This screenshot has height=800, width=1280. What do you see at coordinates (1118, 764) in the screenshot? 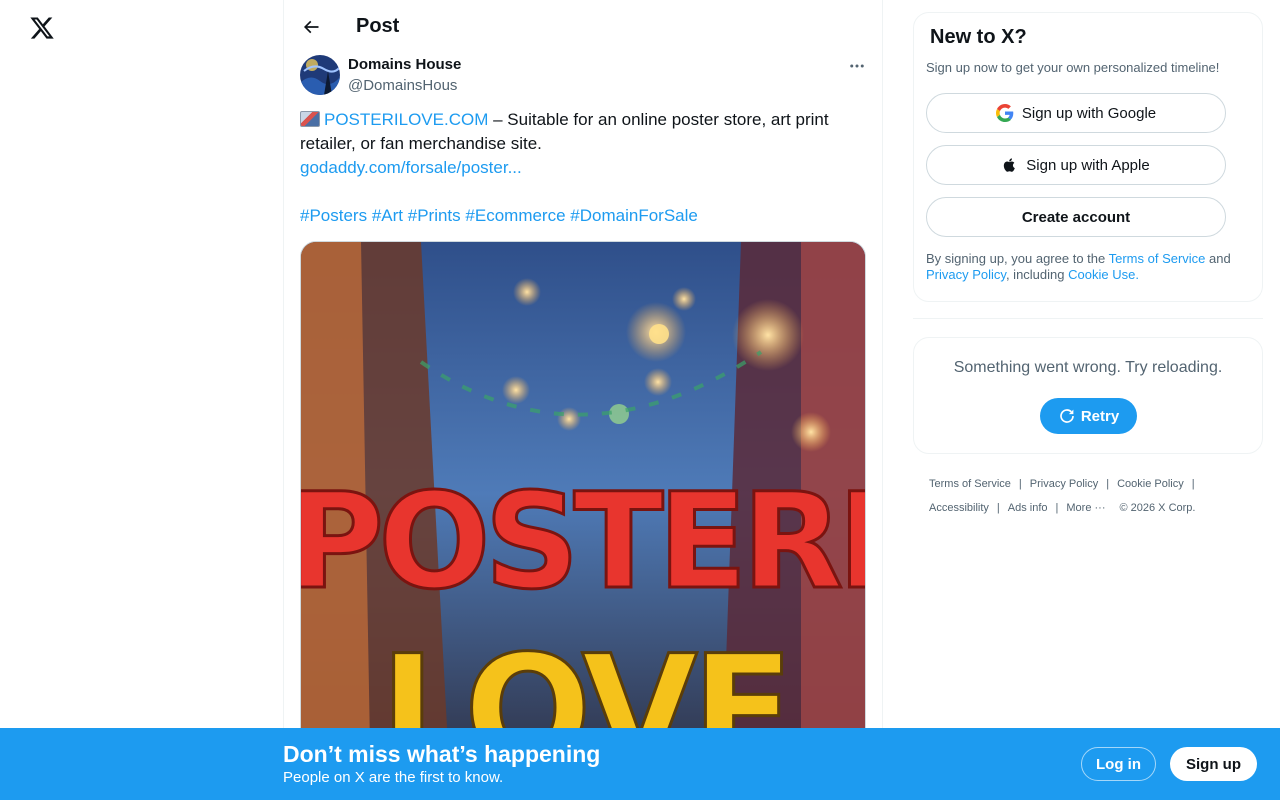
I see `login-button: Log in` at bounding box center [1118, 764].